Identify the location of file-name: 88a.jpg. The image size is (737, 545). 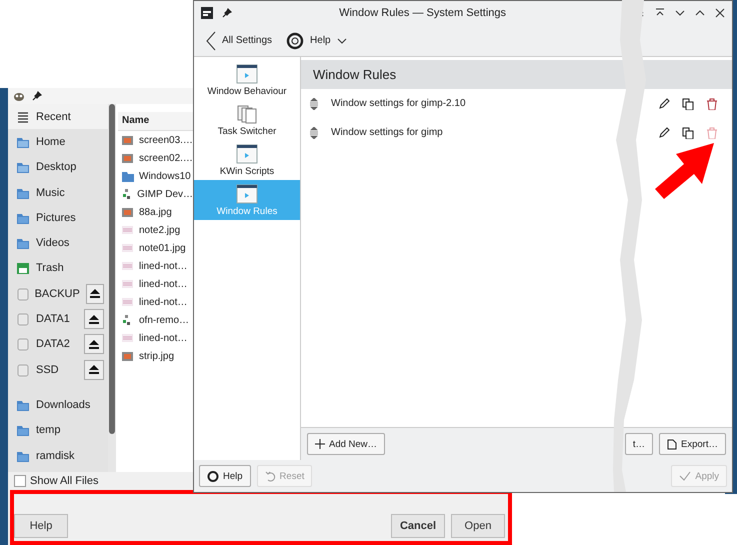
(155, 212).